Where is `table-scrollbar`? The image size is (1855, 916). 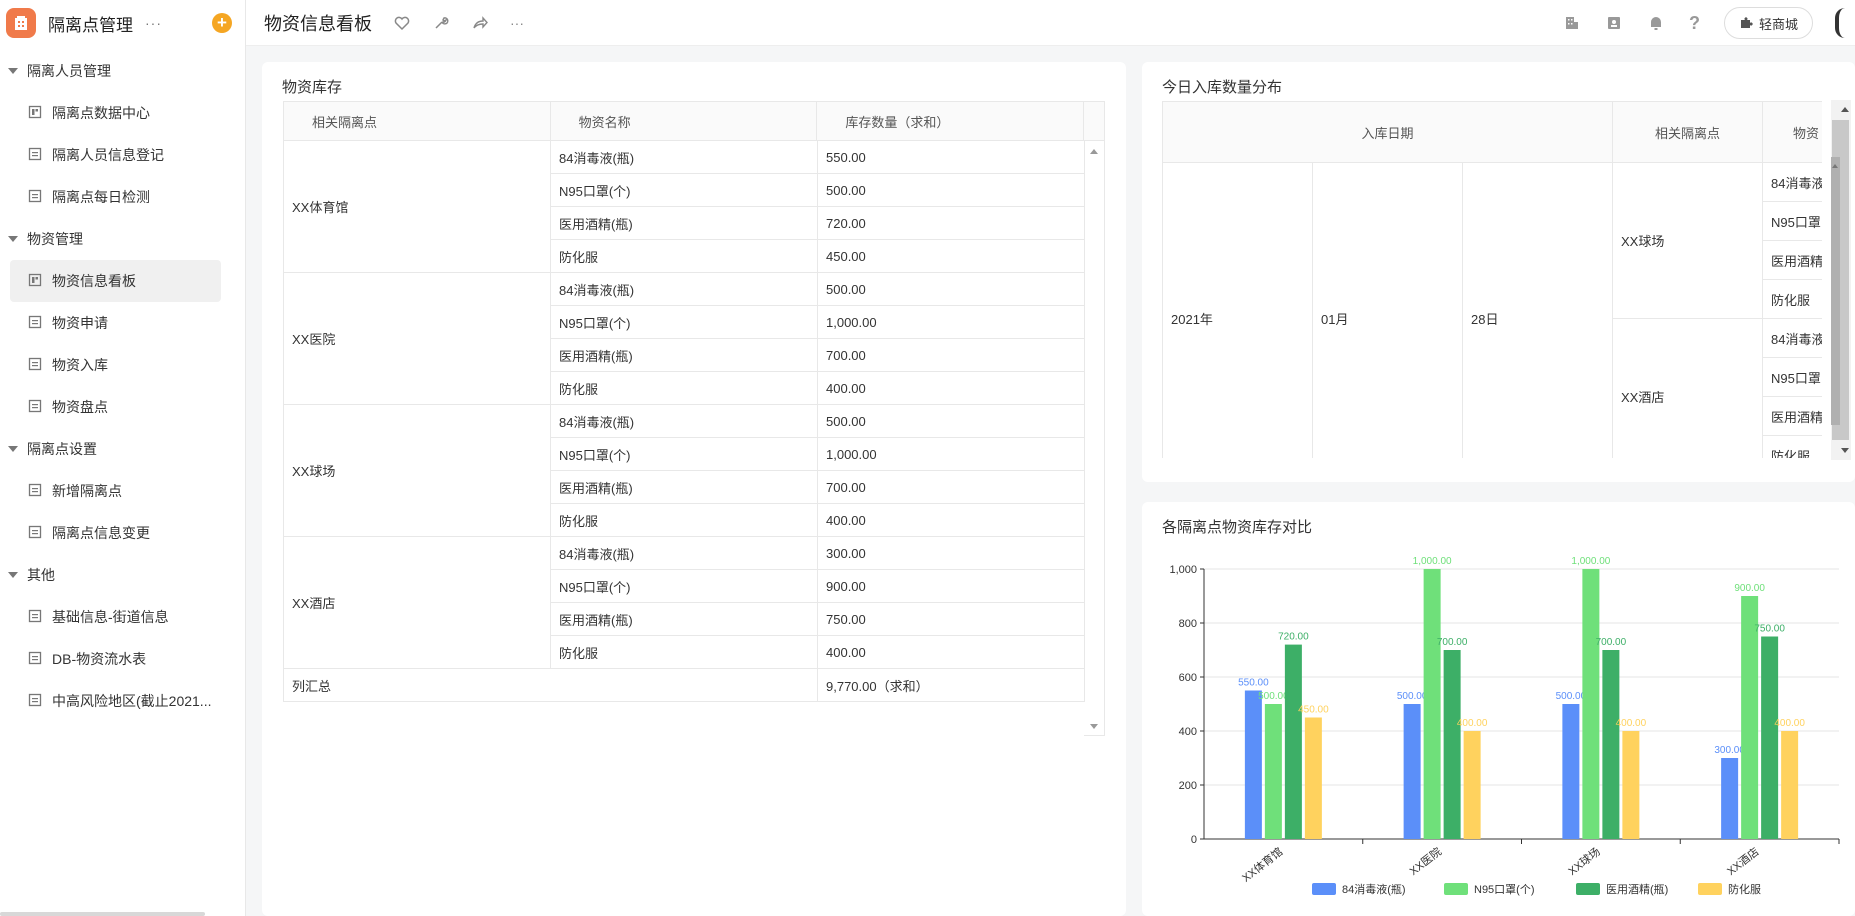 table-scrollbar is located at coordinates (1094, 438).